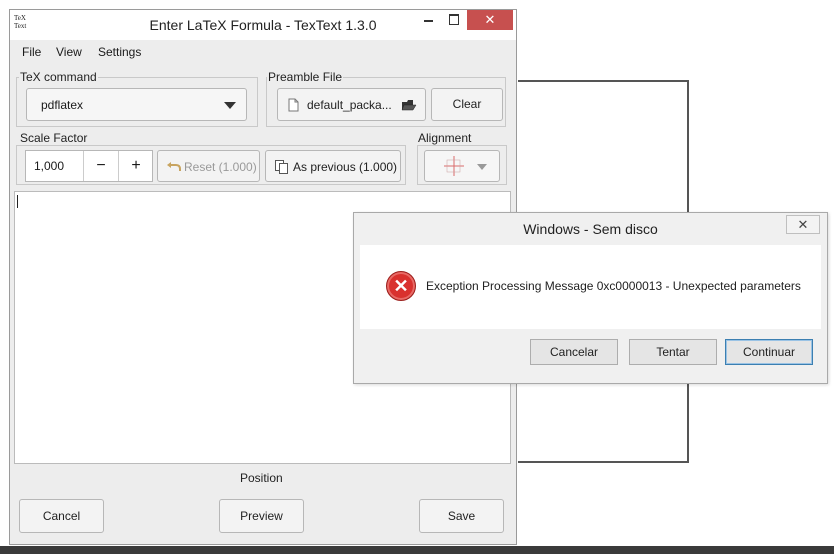 Image resolution: width=834 pixels, height=554 pixels. I want to click on cancelar-button: Cancelar, so click(574, 352).